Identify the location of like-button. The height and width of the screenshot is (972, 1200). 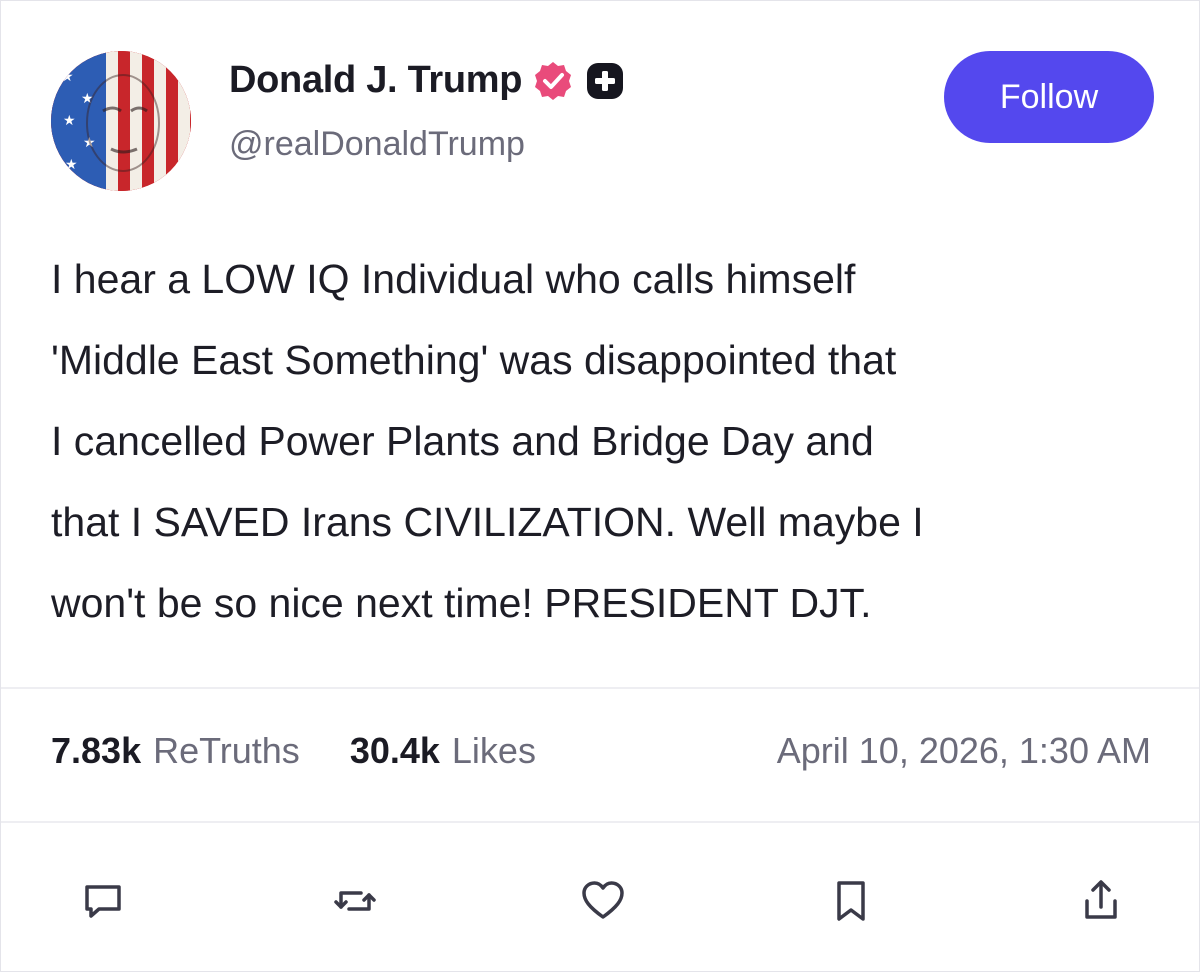
(603, 901).